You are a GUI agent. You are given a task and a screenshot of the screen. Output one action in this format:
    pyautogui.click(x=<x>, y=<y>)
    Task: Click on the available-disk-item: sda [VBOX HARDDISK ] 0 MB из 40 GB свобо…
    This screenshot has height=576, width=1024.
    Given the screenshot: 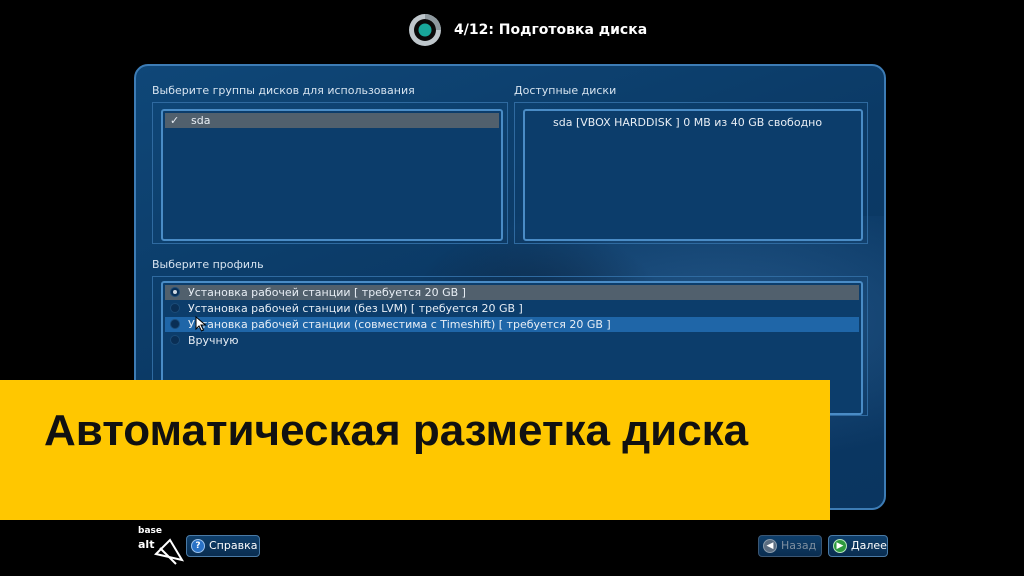 What is the action you would take?
    pyautogui.click(x=706, y=122)
    